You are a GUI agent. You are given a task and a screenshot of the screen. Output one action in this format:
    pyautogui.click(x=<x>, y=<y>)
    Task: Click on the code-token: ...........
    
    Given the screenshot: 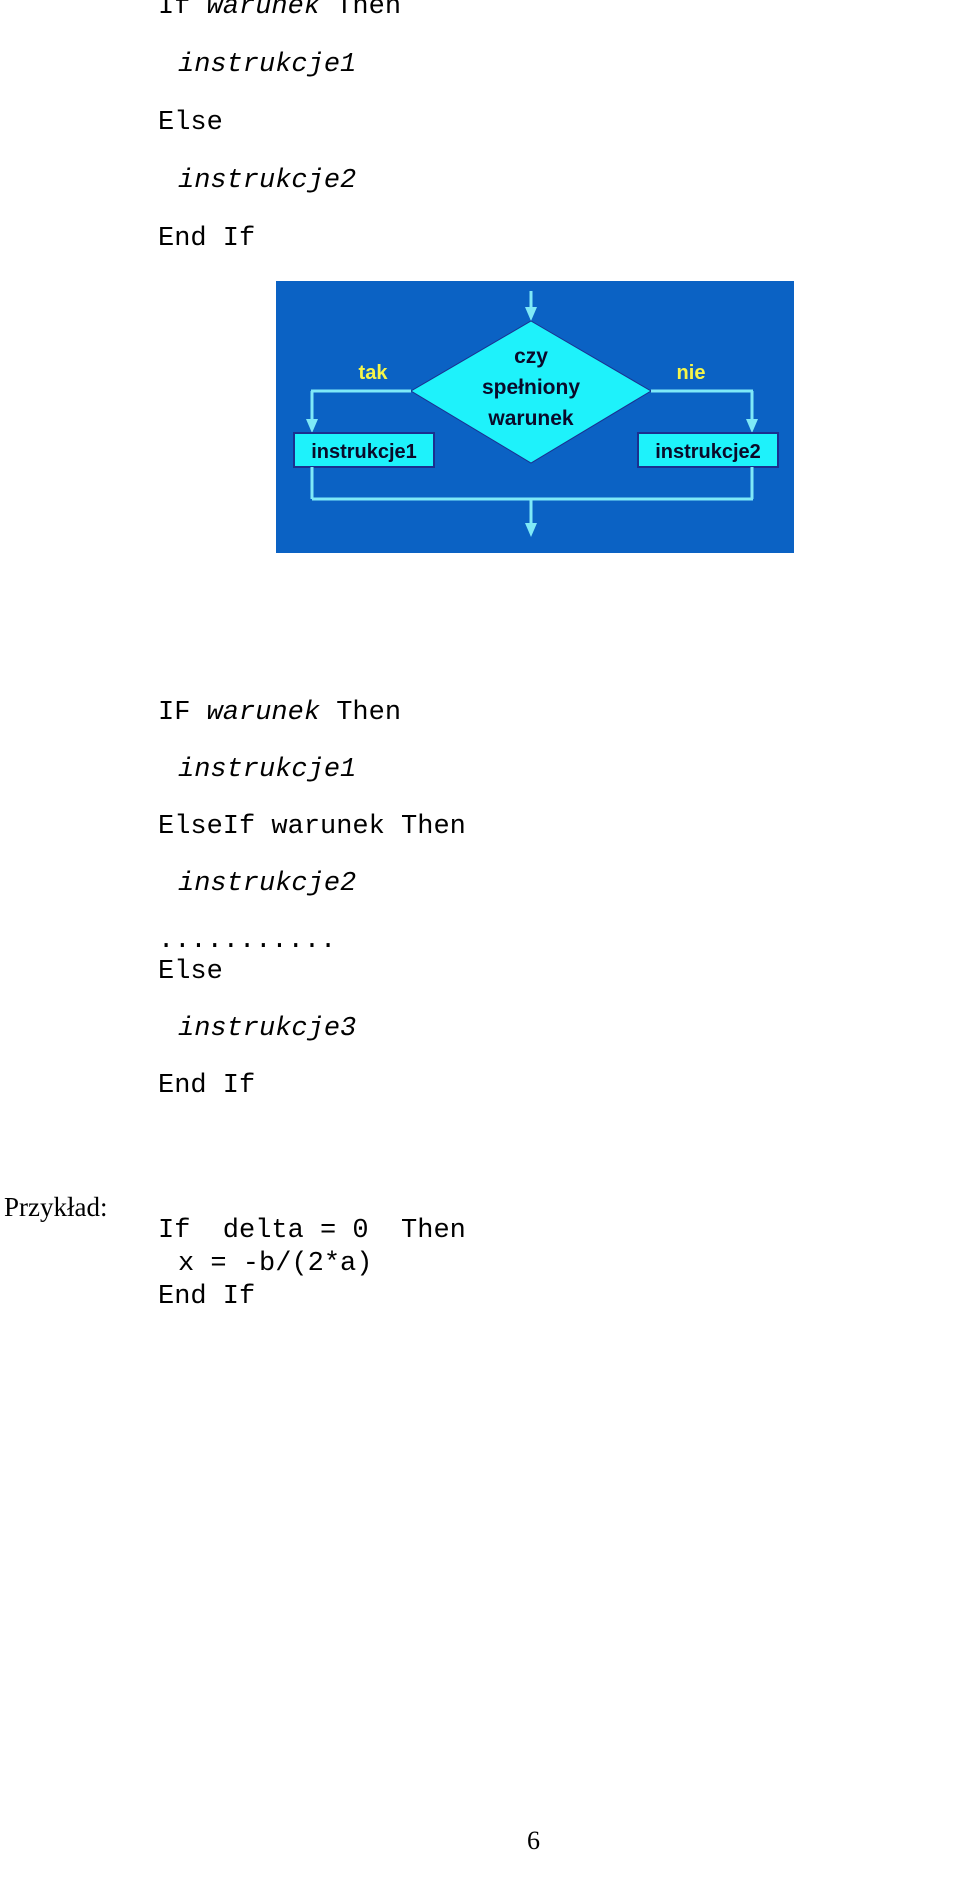 What is the action you would take?
    pyautogui.click(x=247, y=941)
    